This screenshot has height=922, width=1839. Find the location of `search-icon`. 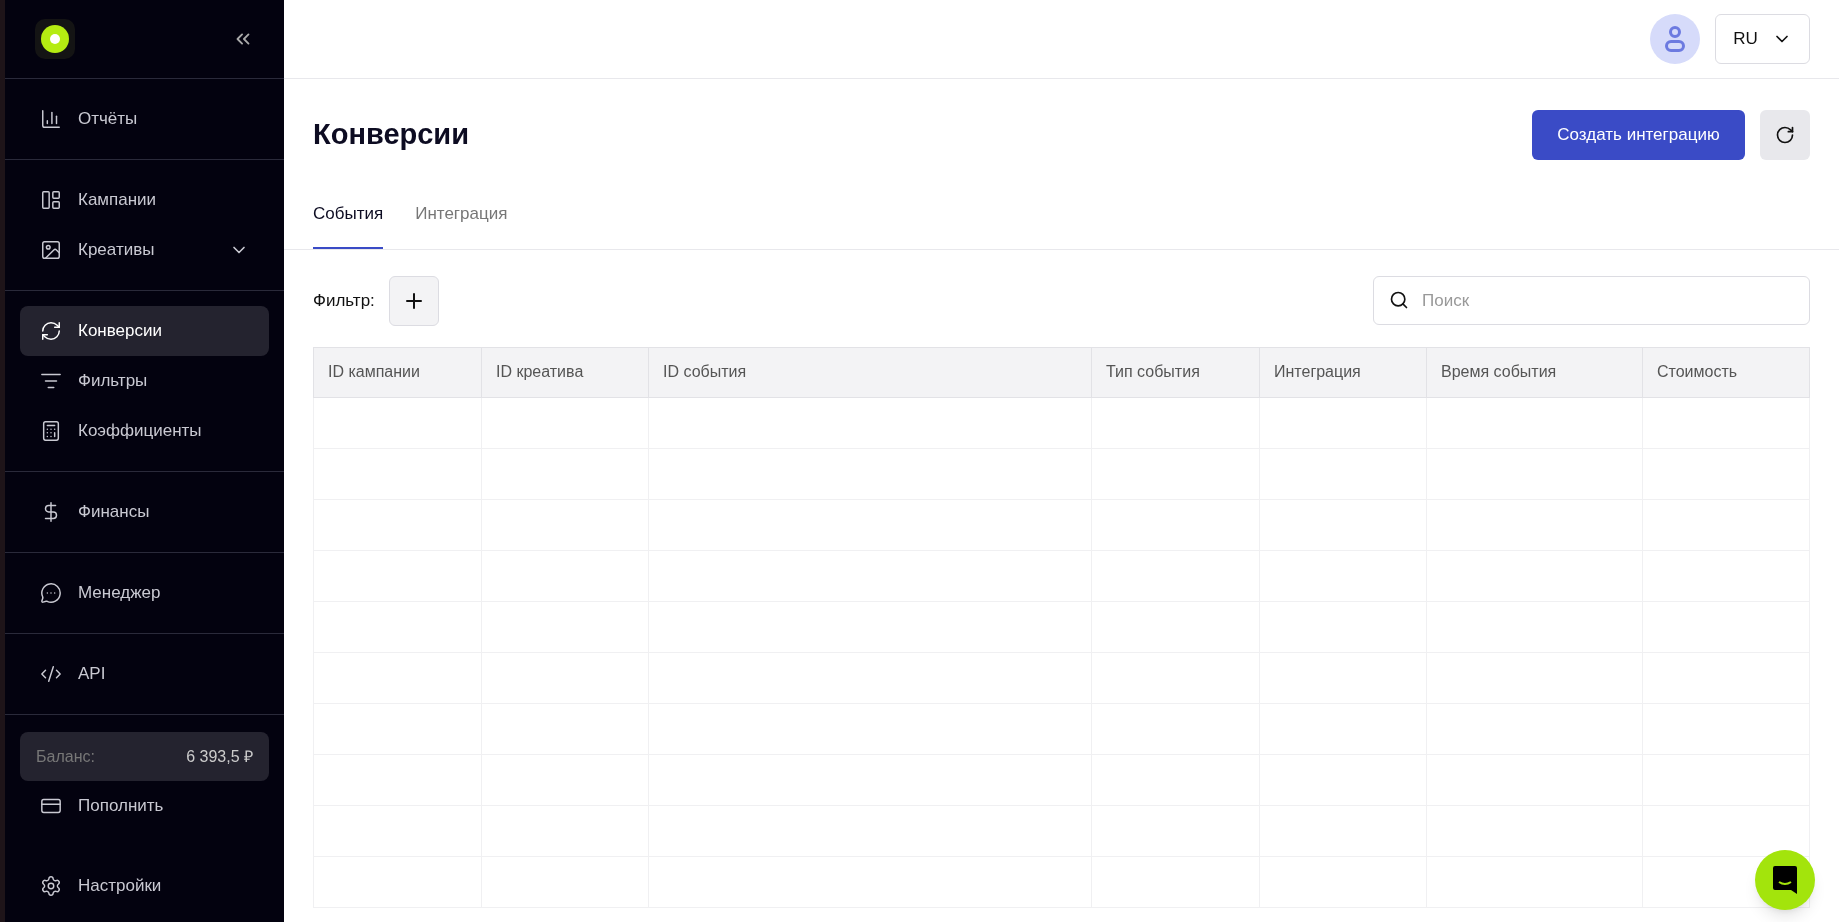

search-icon is located at coordinates (1399, 300).